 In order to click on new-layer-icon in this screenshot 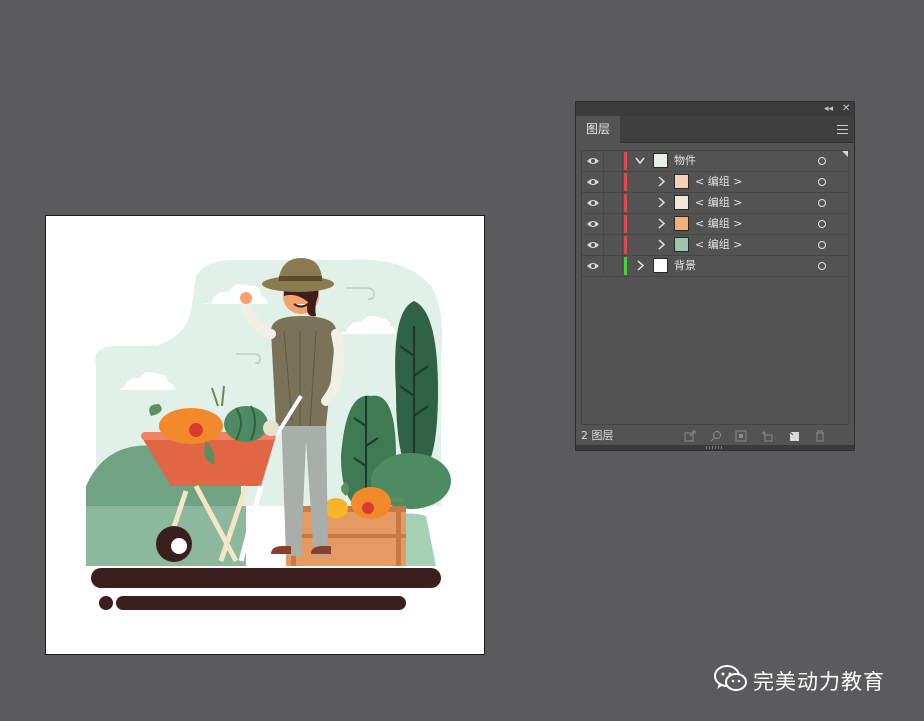, I will do `click(794, 436)`.